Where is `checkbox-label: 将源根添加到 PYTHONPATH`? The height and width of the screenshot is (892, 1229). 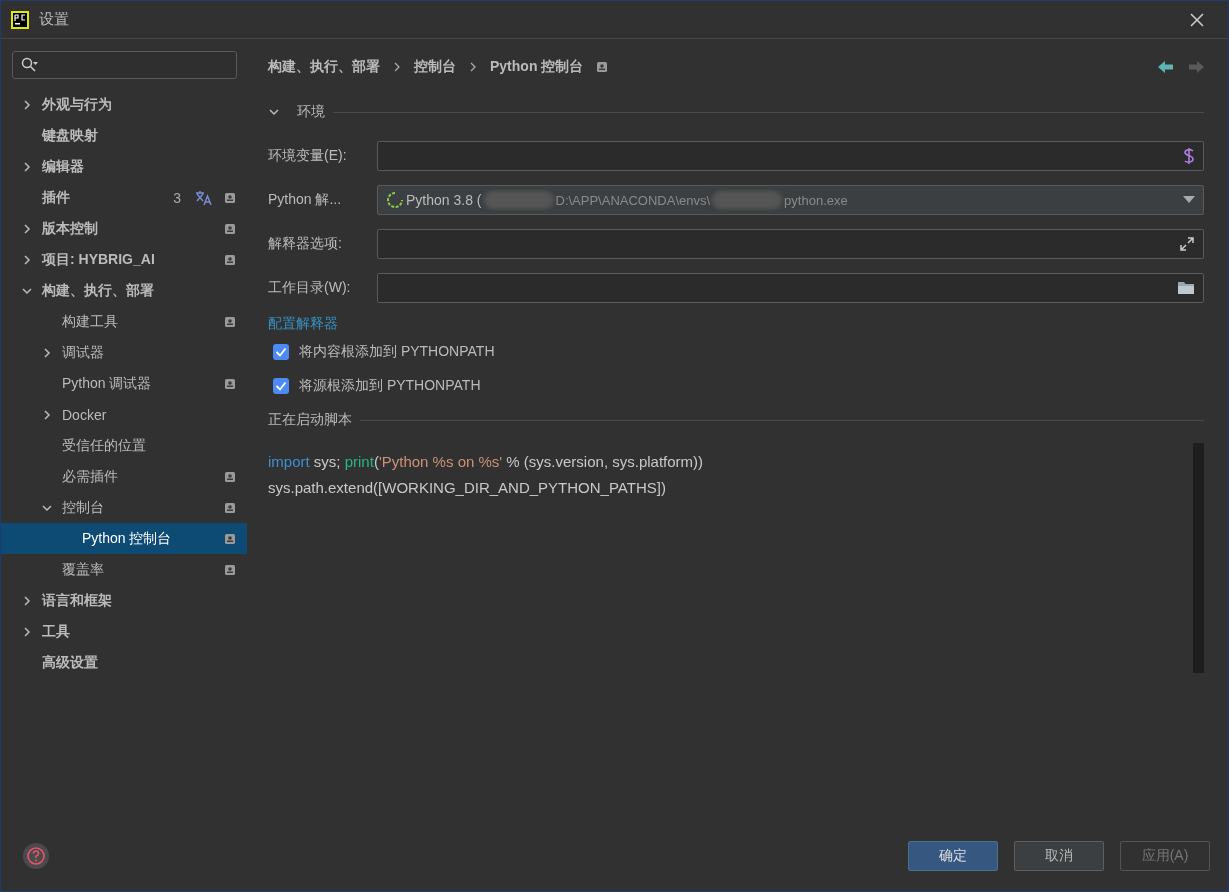 checkbox-label: 将源根添加到 PYTHONPATH is located at coordinates (390, 386).